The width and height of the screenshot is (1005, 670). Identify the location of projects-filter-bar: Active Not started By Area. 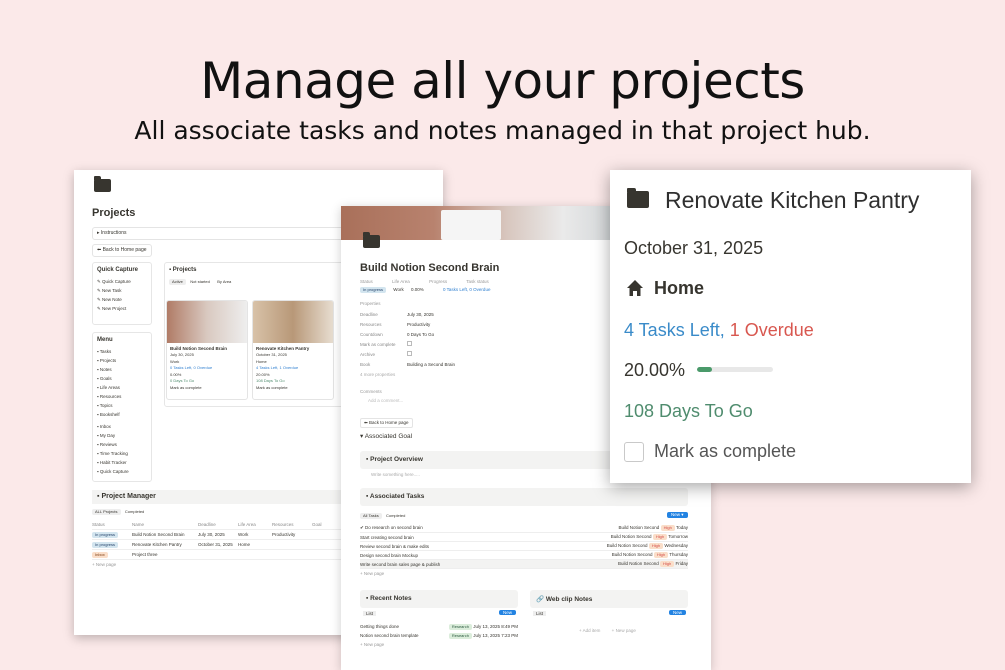
(254, 282).